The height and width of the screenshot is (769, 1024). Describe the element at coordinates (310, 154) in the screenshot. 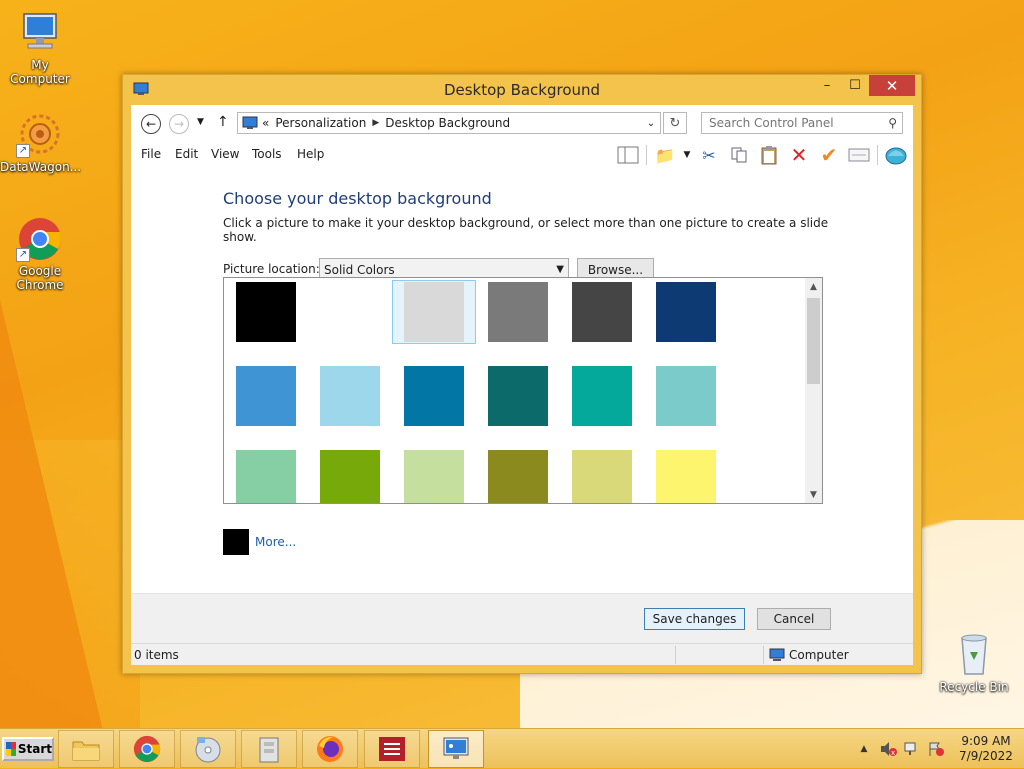

I see `menu-help: Help` at that location.